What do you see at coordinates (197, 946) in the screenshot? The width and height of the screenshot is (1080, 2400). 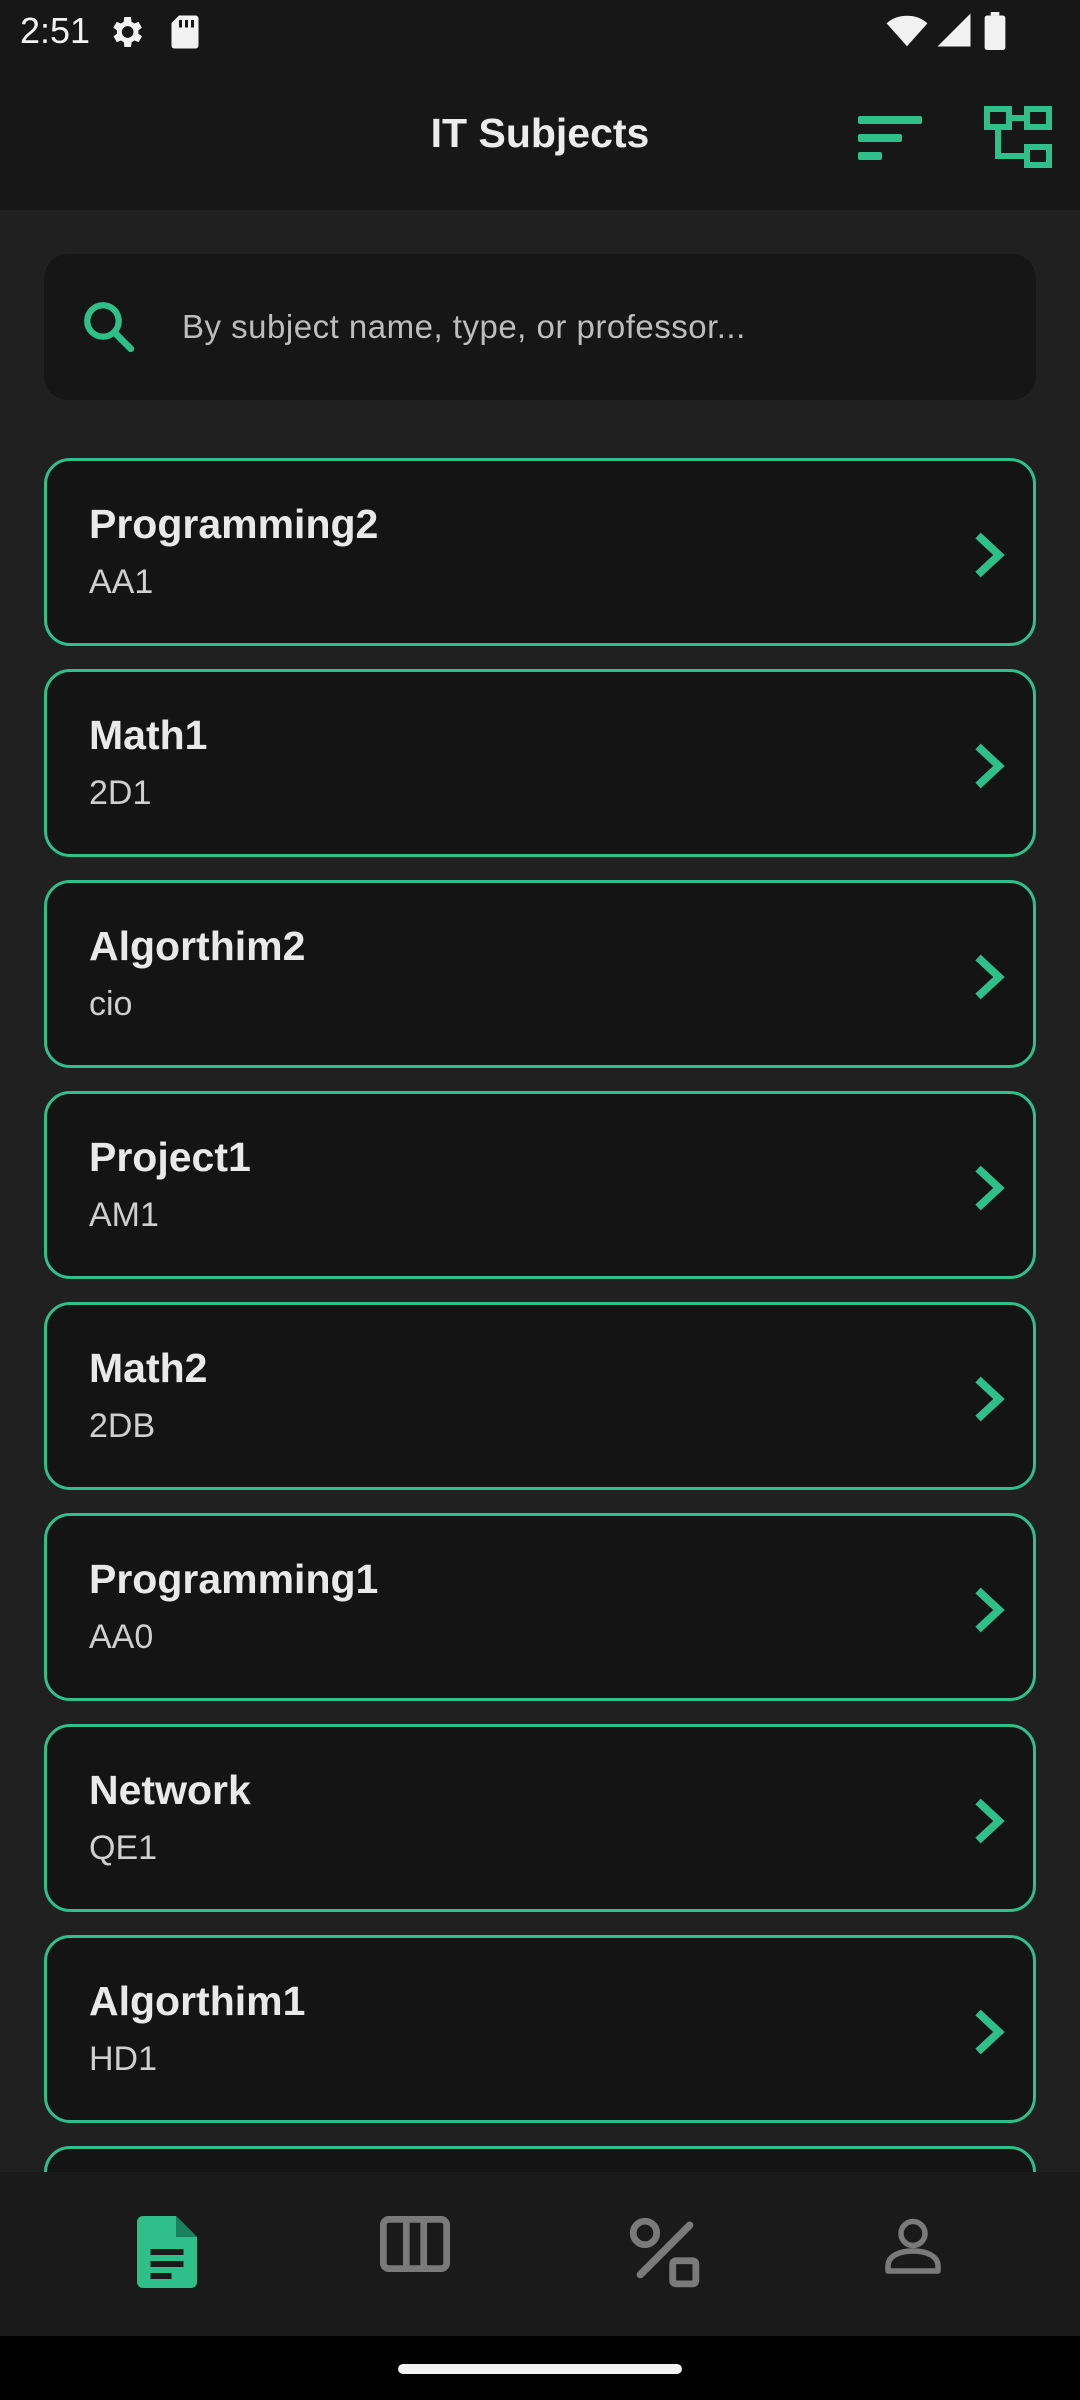 I see `subject-name: Algorthim2` at bounding box center [197, 946].